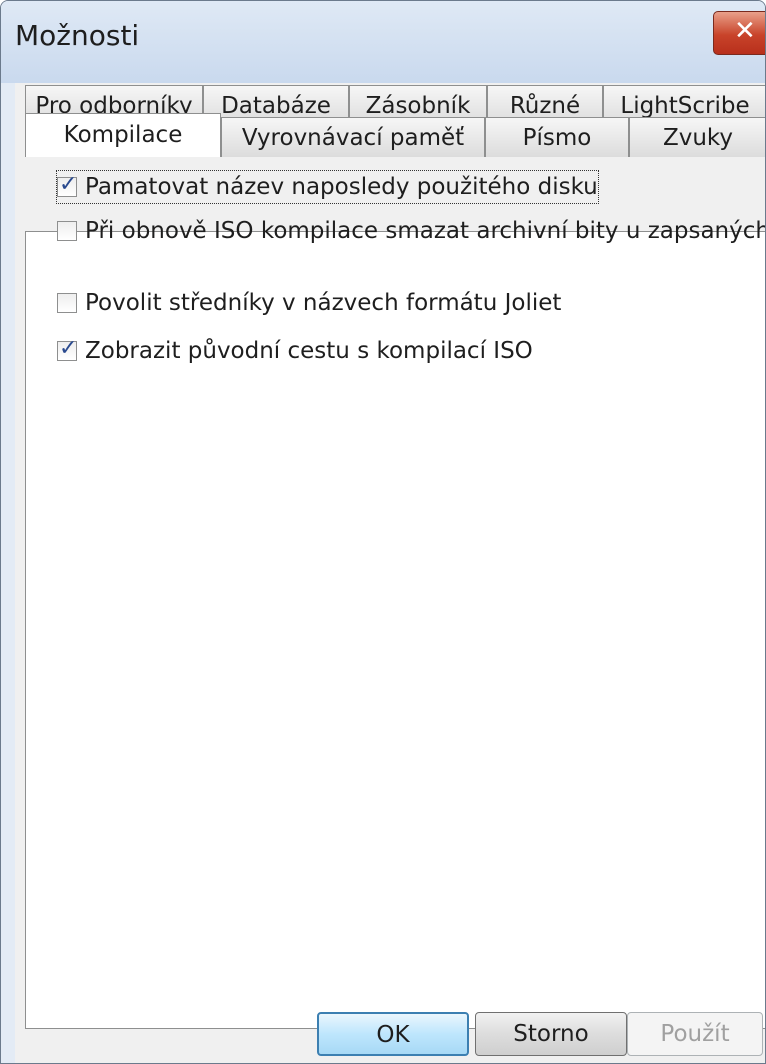 The width and height of the screenshot is (766, 1064). Describe the element at coordinates (309, 351) in the screenshot. I see `option-label: Zobrazit původní cestu s kompilací ISO` at that location.